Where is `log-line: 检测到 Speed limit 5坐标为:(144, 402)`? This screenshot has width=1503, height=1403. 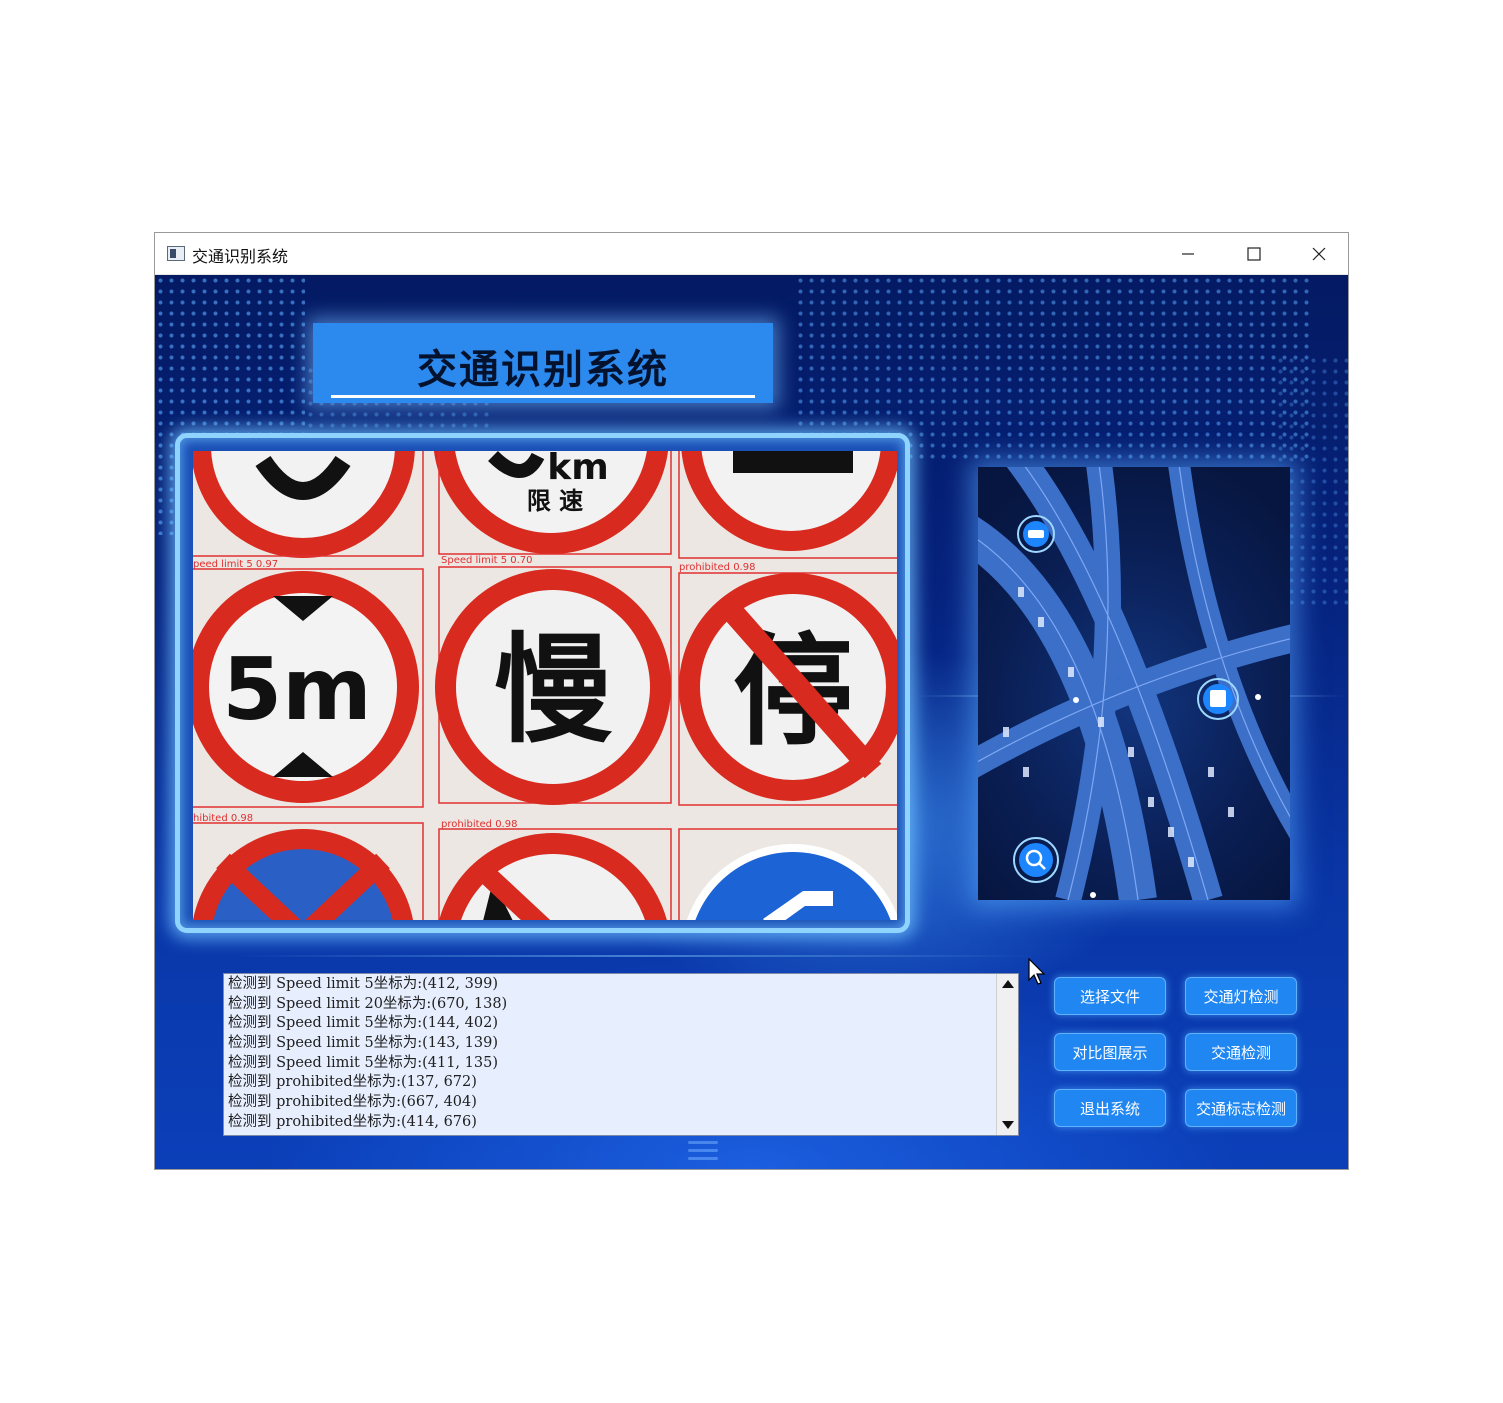
log-line: 检测到 Speed limit 5坐标为:(144, 402) is located at coordinates (363, 1023).